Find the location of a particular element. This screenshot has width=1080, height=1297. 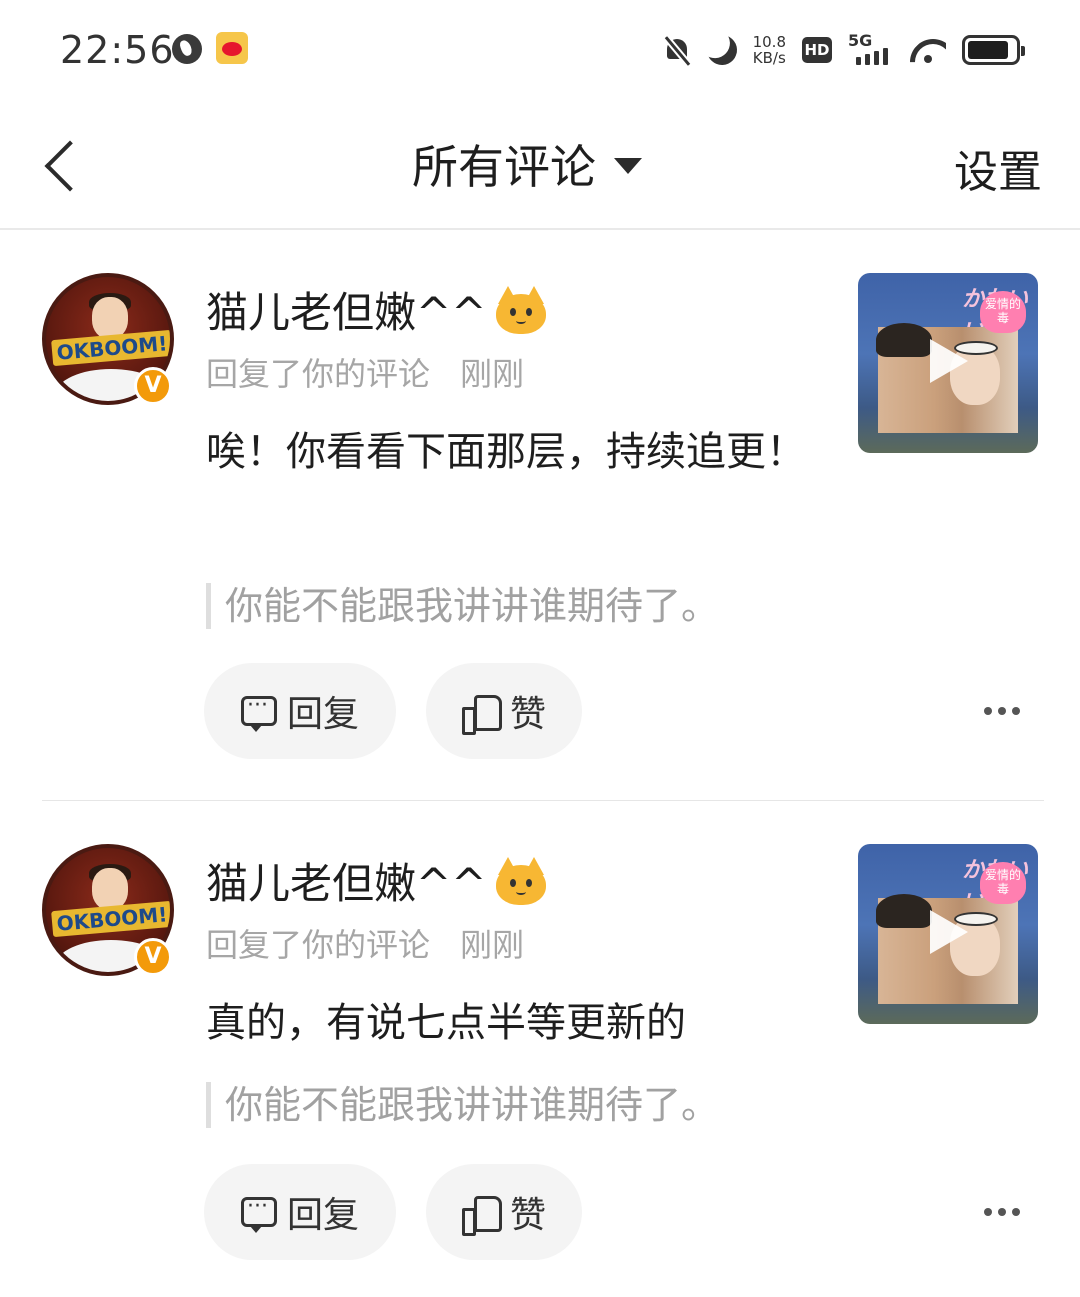

status-bar: 22:56 10.8 KB/s HD 5G is located at coordinates (540, 50).